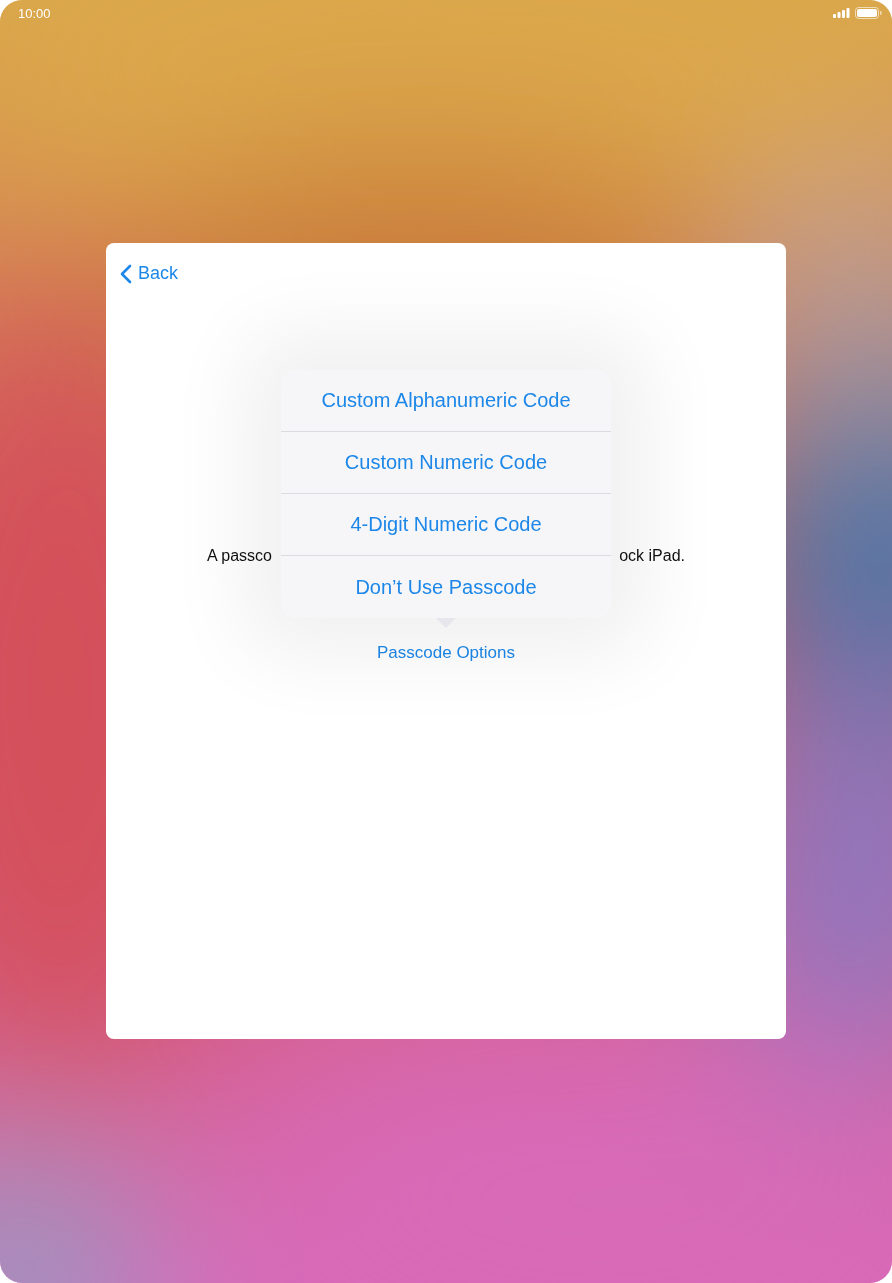 The width and height of the screenshot is (892, 1283). I want to click on option-item: Don’t Use Passcode, so click(446, 587).